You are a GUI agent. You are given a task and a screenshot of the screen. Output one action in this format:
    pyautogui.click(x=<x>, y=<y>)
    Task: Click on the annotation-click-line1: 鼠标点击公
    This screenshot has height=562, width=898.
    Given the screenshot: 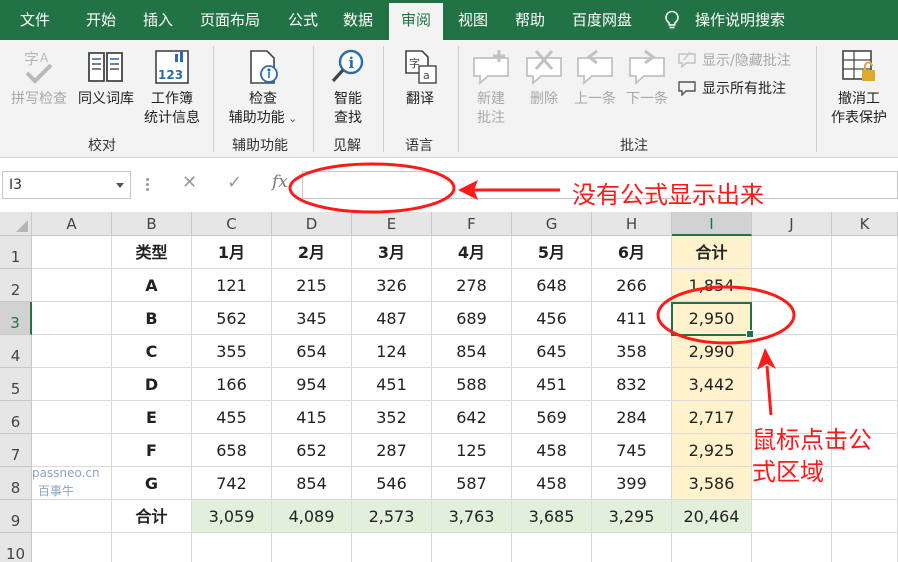 What is the action you would take?
    pyautogui.click(x=812, y=440)
    